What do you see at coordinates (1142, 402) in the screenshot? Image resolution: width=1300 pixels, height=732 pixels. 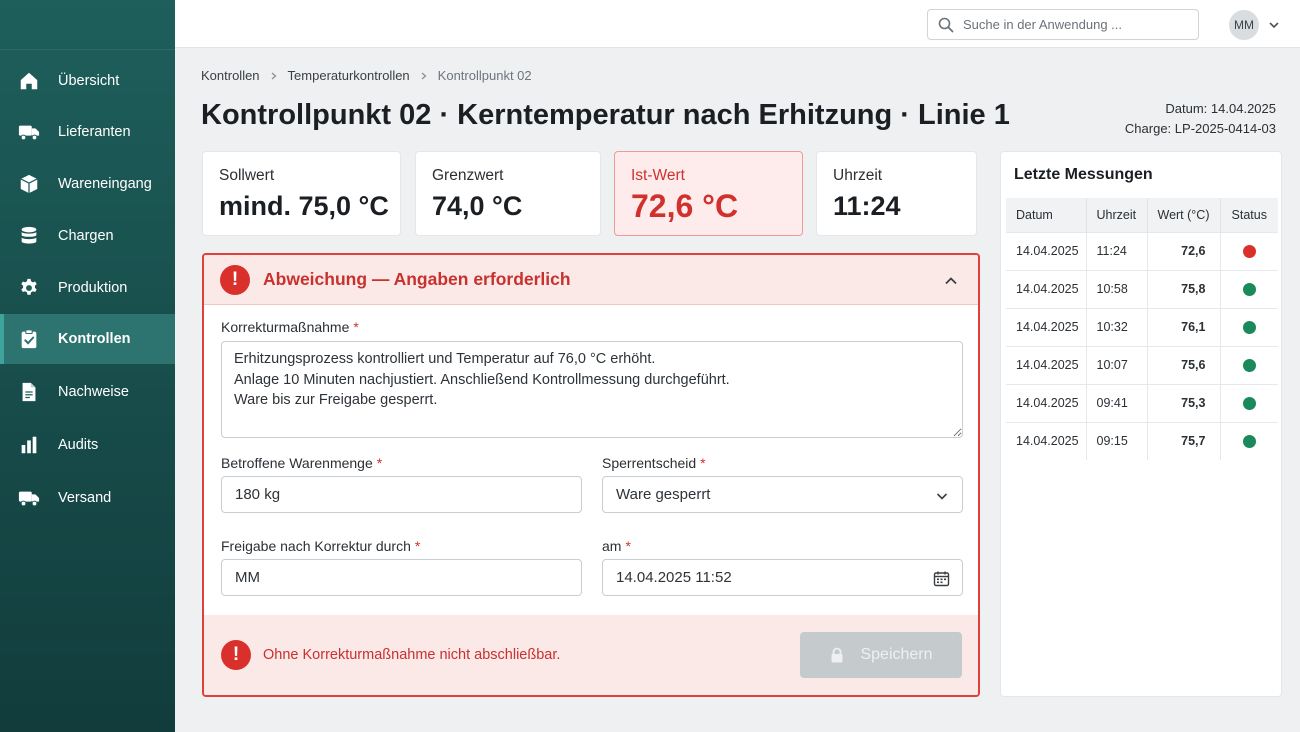 I see `table-row: 14.04.2025 09:41 75,3` at bounding box center [1142, 402].